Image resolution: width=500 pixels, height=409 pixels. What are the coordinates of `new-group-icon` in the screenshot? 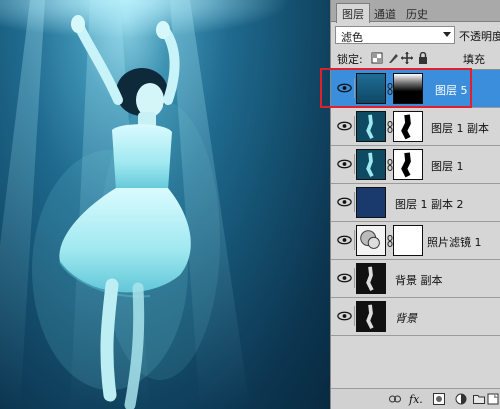 It's located at (479, 399).